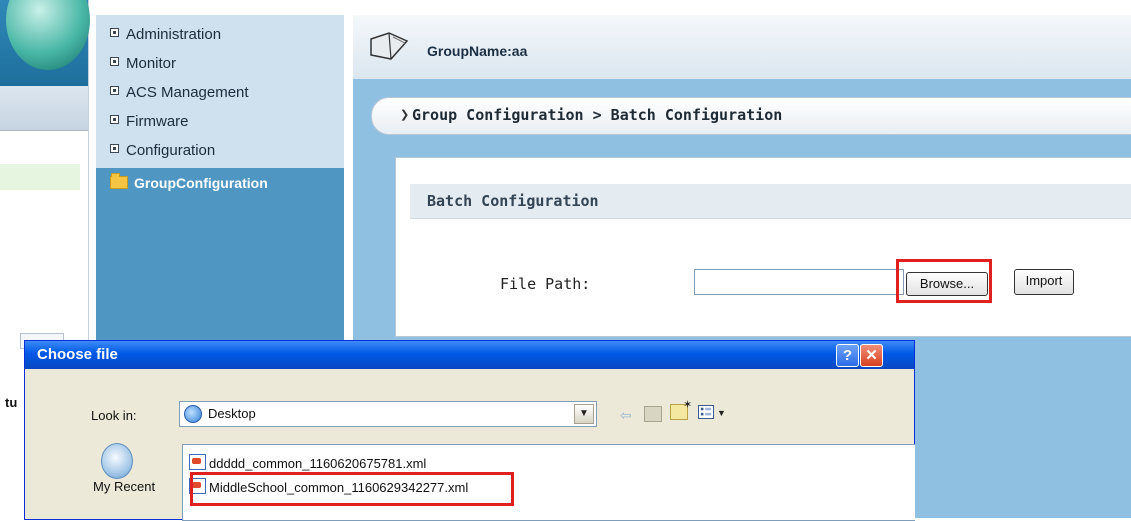 The height and width of the screenshot is (521, 1131). What do you see at coordinates (119, 181) in the screenshot?
I see `folder-icon` at bounding box center [119, 181].